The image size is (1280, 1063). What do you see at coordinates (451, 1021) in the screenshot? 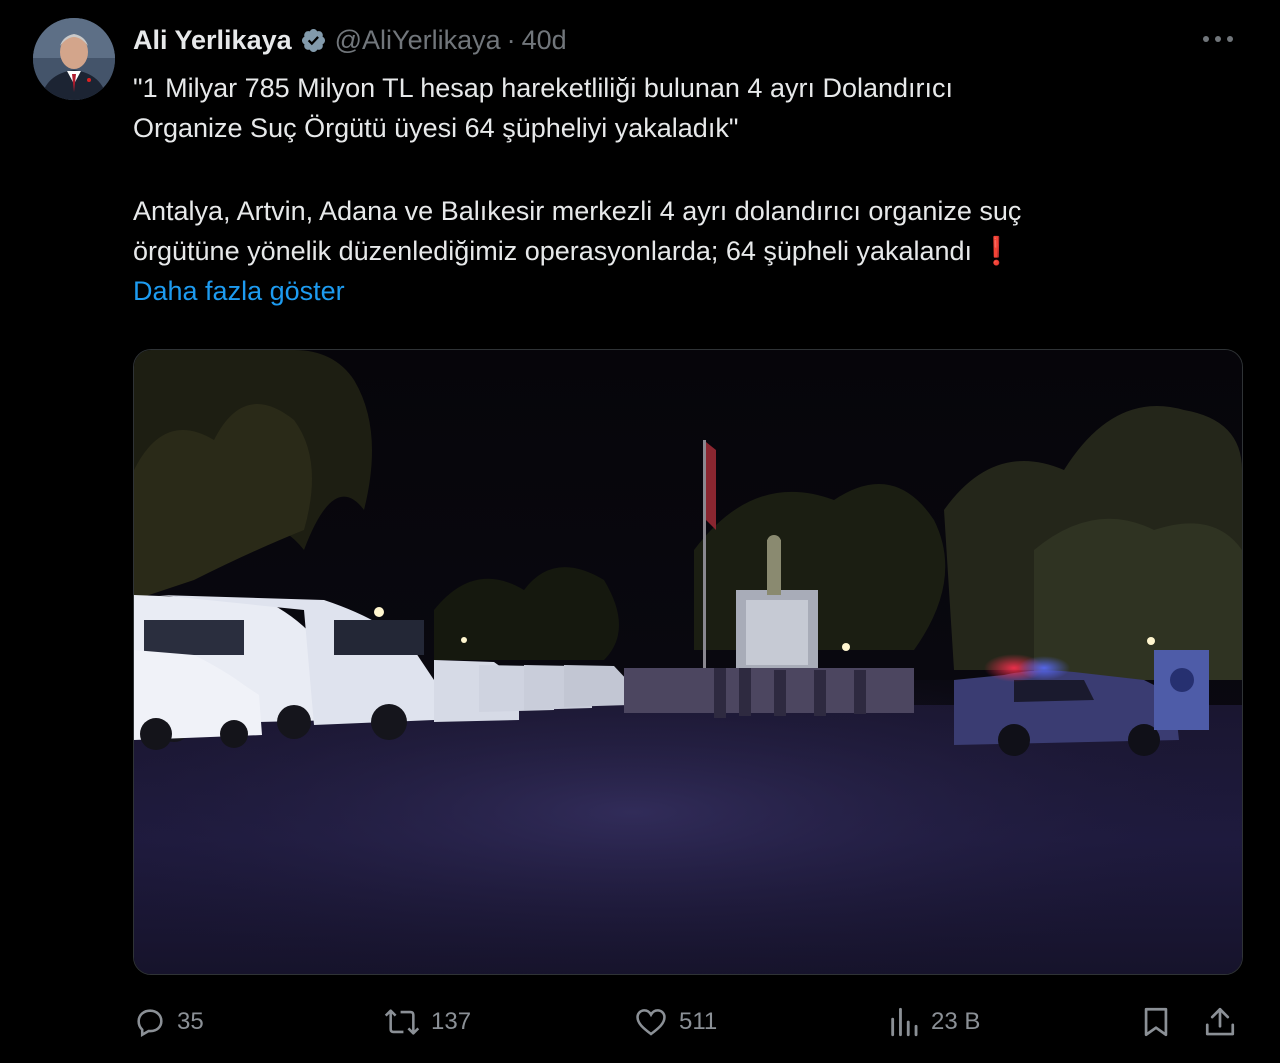
I see `repost-count: 137` at bounding box center [451, 1021].